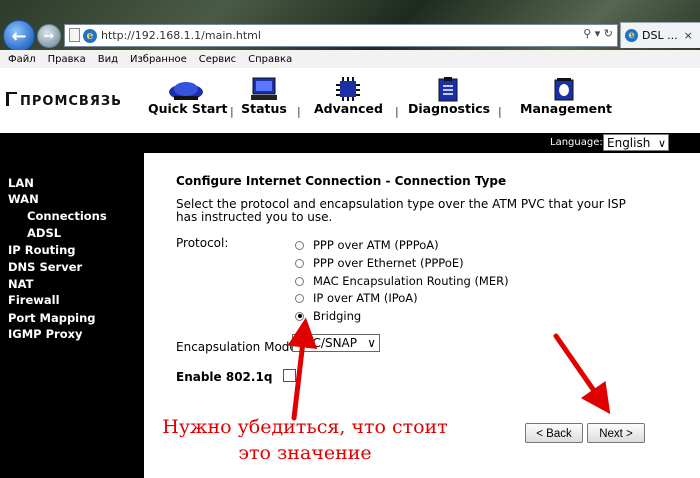  What do you see at coordinates (328, 343) in the screenshot?
I see `encapsulation-mode-value: LLC/SNAP` at bounding box center [328, 343].